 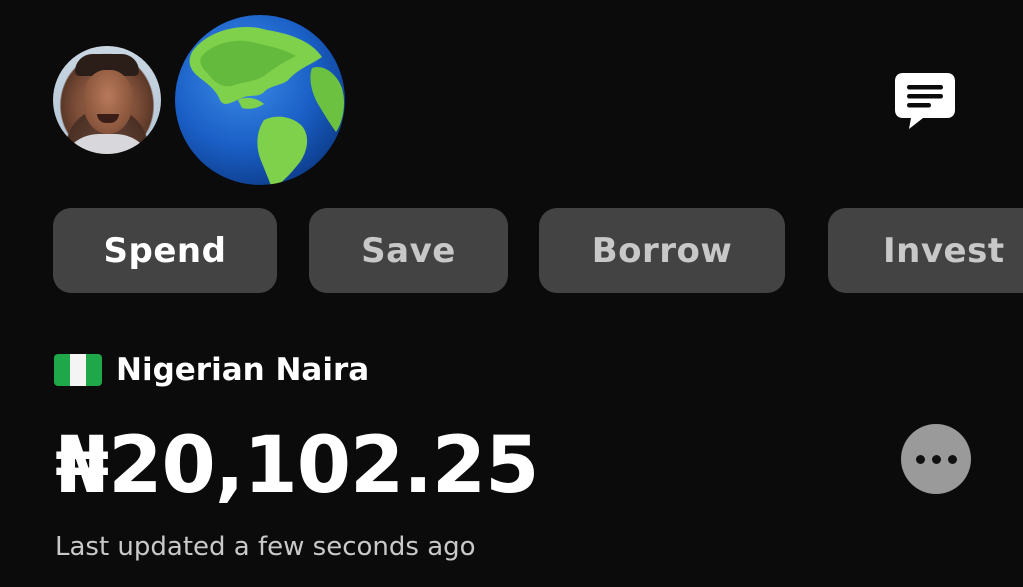 I want to click on tab-invest: Invest, so click(x=925, y=250).